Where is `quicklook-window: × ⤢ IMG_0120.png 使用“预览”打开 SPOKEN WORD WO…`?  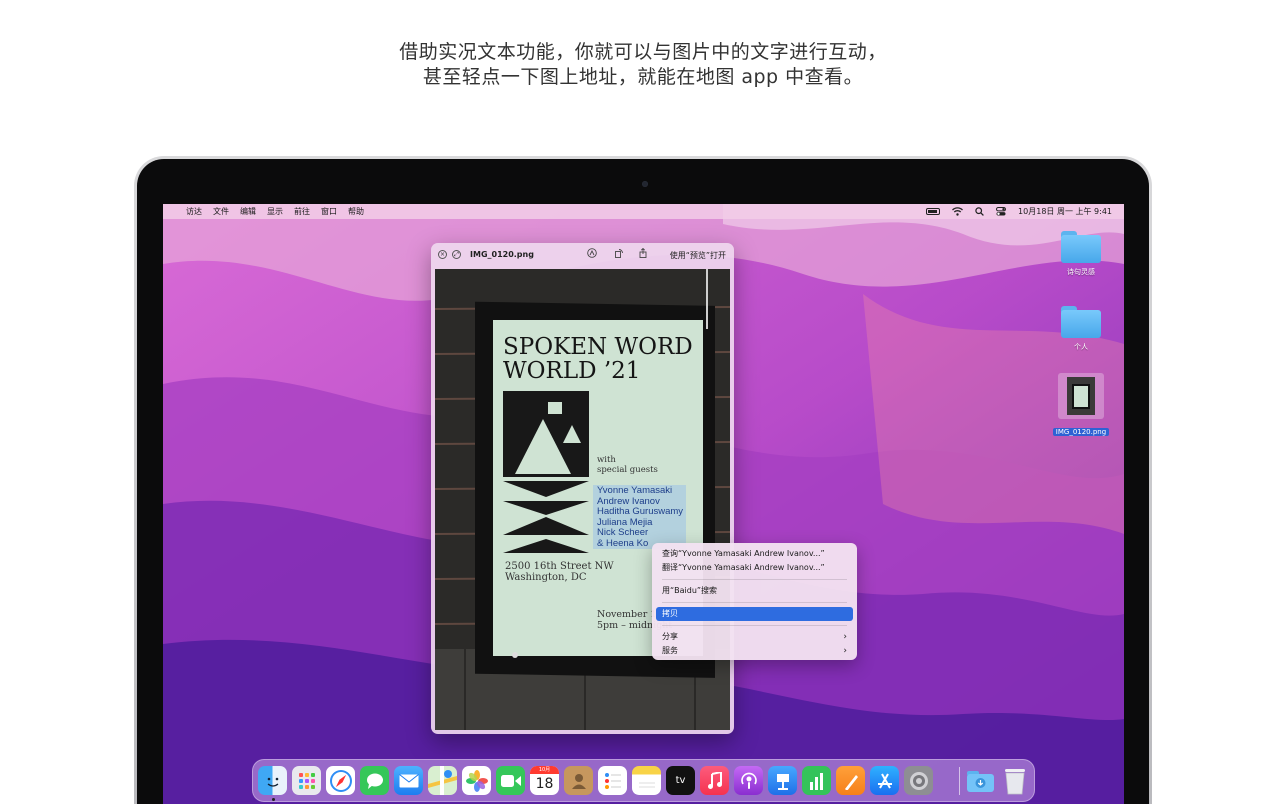
quicklook-window: × ⤢ IMG_0120.png 使用“预览”打开 SPOKEN WORD WO… is located at coordinates (582, 488).